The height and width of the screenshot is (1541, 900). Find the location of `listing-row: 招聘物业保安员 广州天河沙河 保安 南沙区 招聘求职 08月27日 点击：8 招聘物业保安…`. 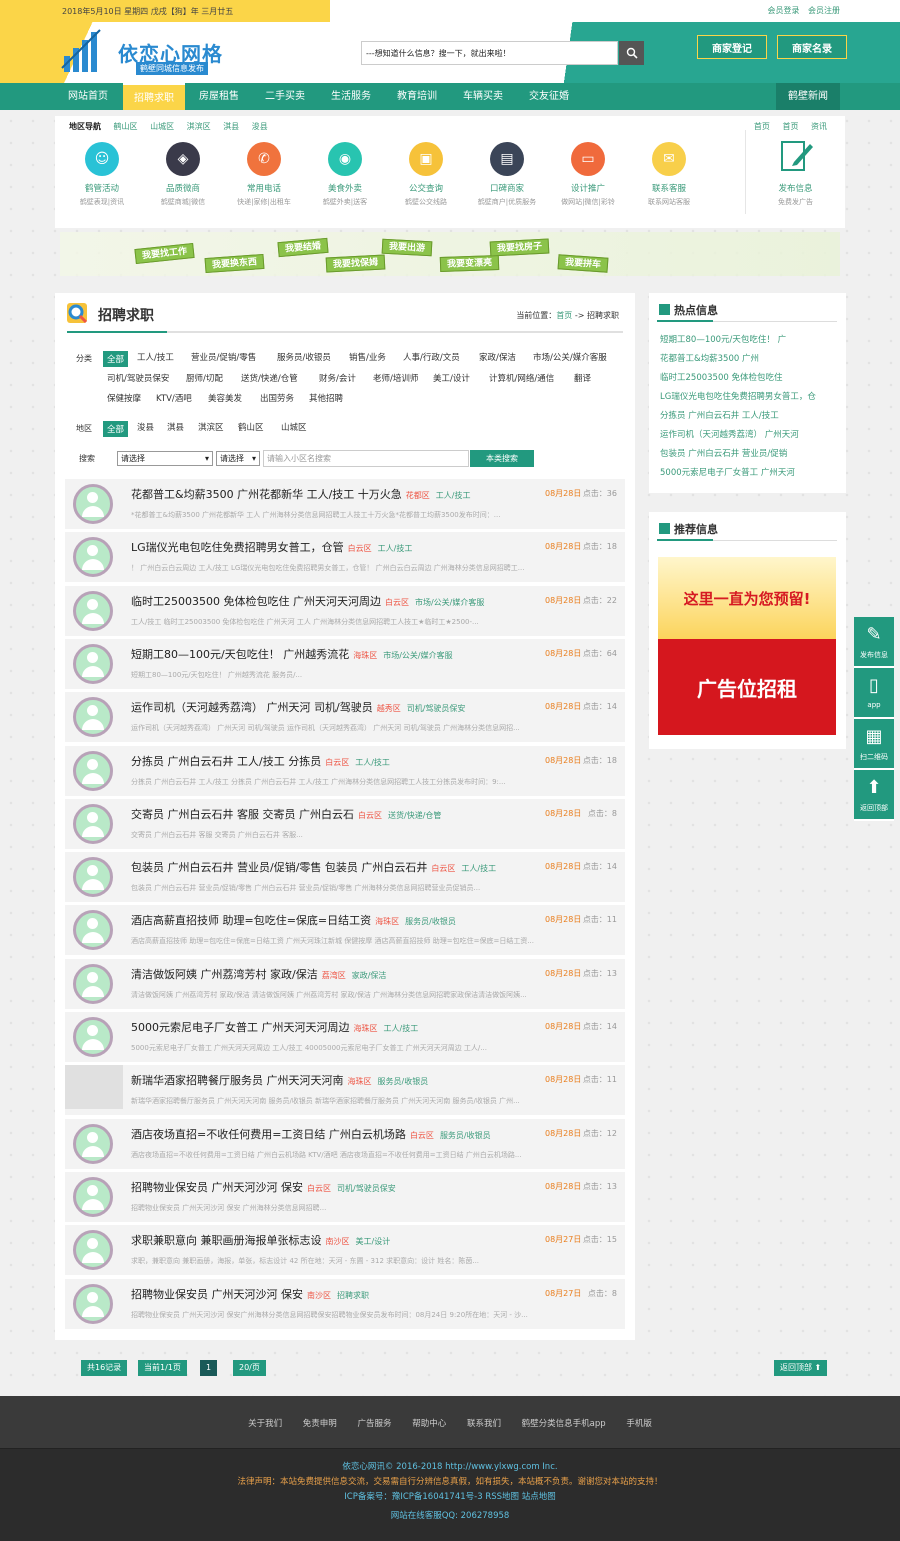

listing-row: 招聘物业保安员 广州天河沙河 保安 南沙区 招聘求职 08月27日 点击：8 招聘物业保安… is located at coordinates (345, 1303).